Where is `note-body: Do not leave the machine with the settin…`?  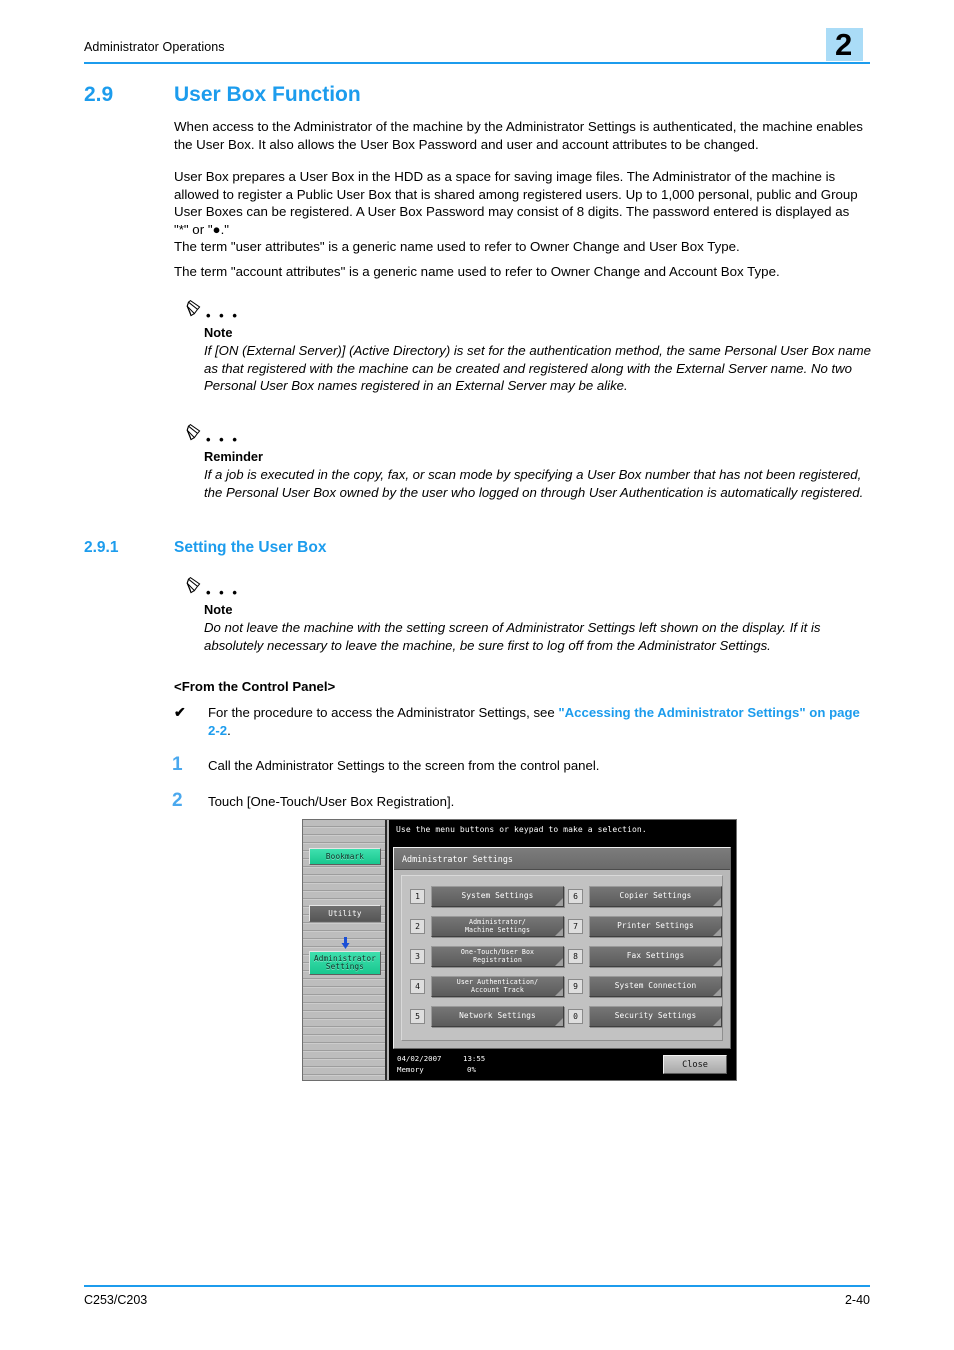
note-body: Do not leave the machine with the settin… is located at coordinates (512, 636).